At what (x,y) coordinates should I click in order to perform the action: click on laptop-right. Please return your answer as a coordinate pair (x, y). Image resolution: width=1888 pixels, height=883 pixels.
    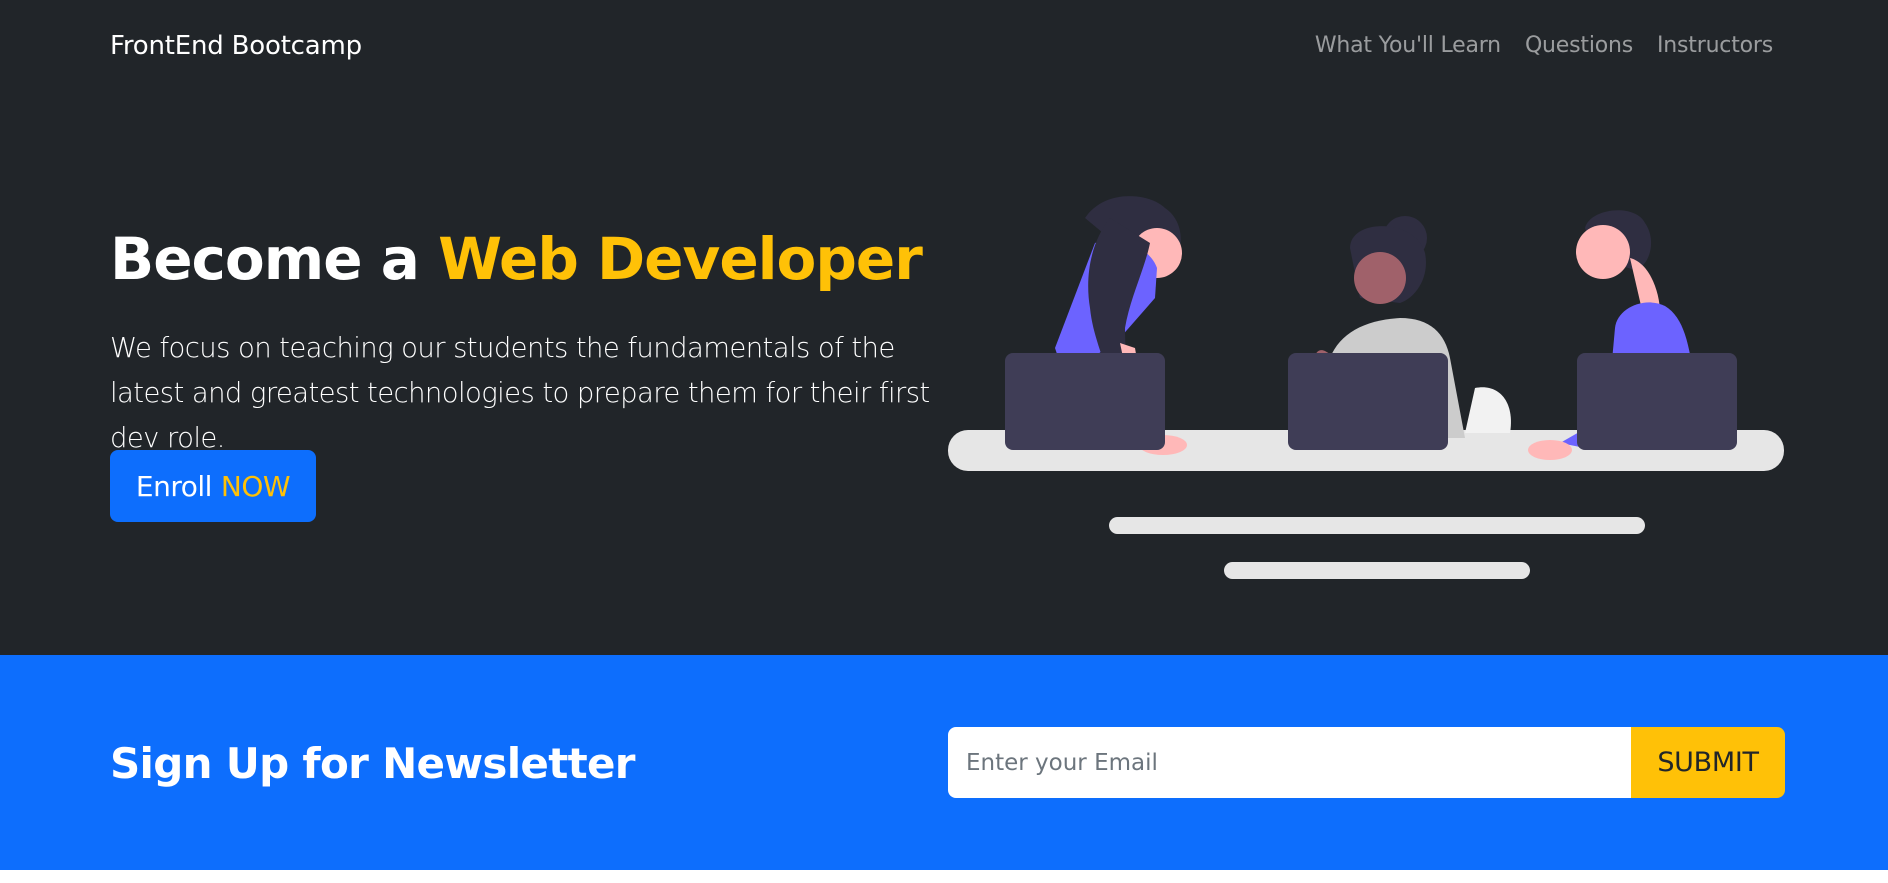
    Looking at the image, I should click on (1657, 401).